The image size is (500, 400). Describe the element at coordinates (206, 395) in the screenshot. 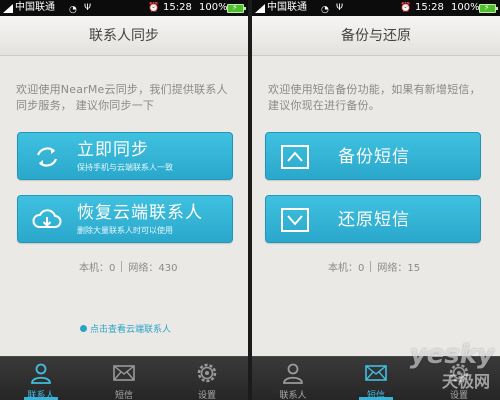

I see `tab-settings-label: 设置` at that location.